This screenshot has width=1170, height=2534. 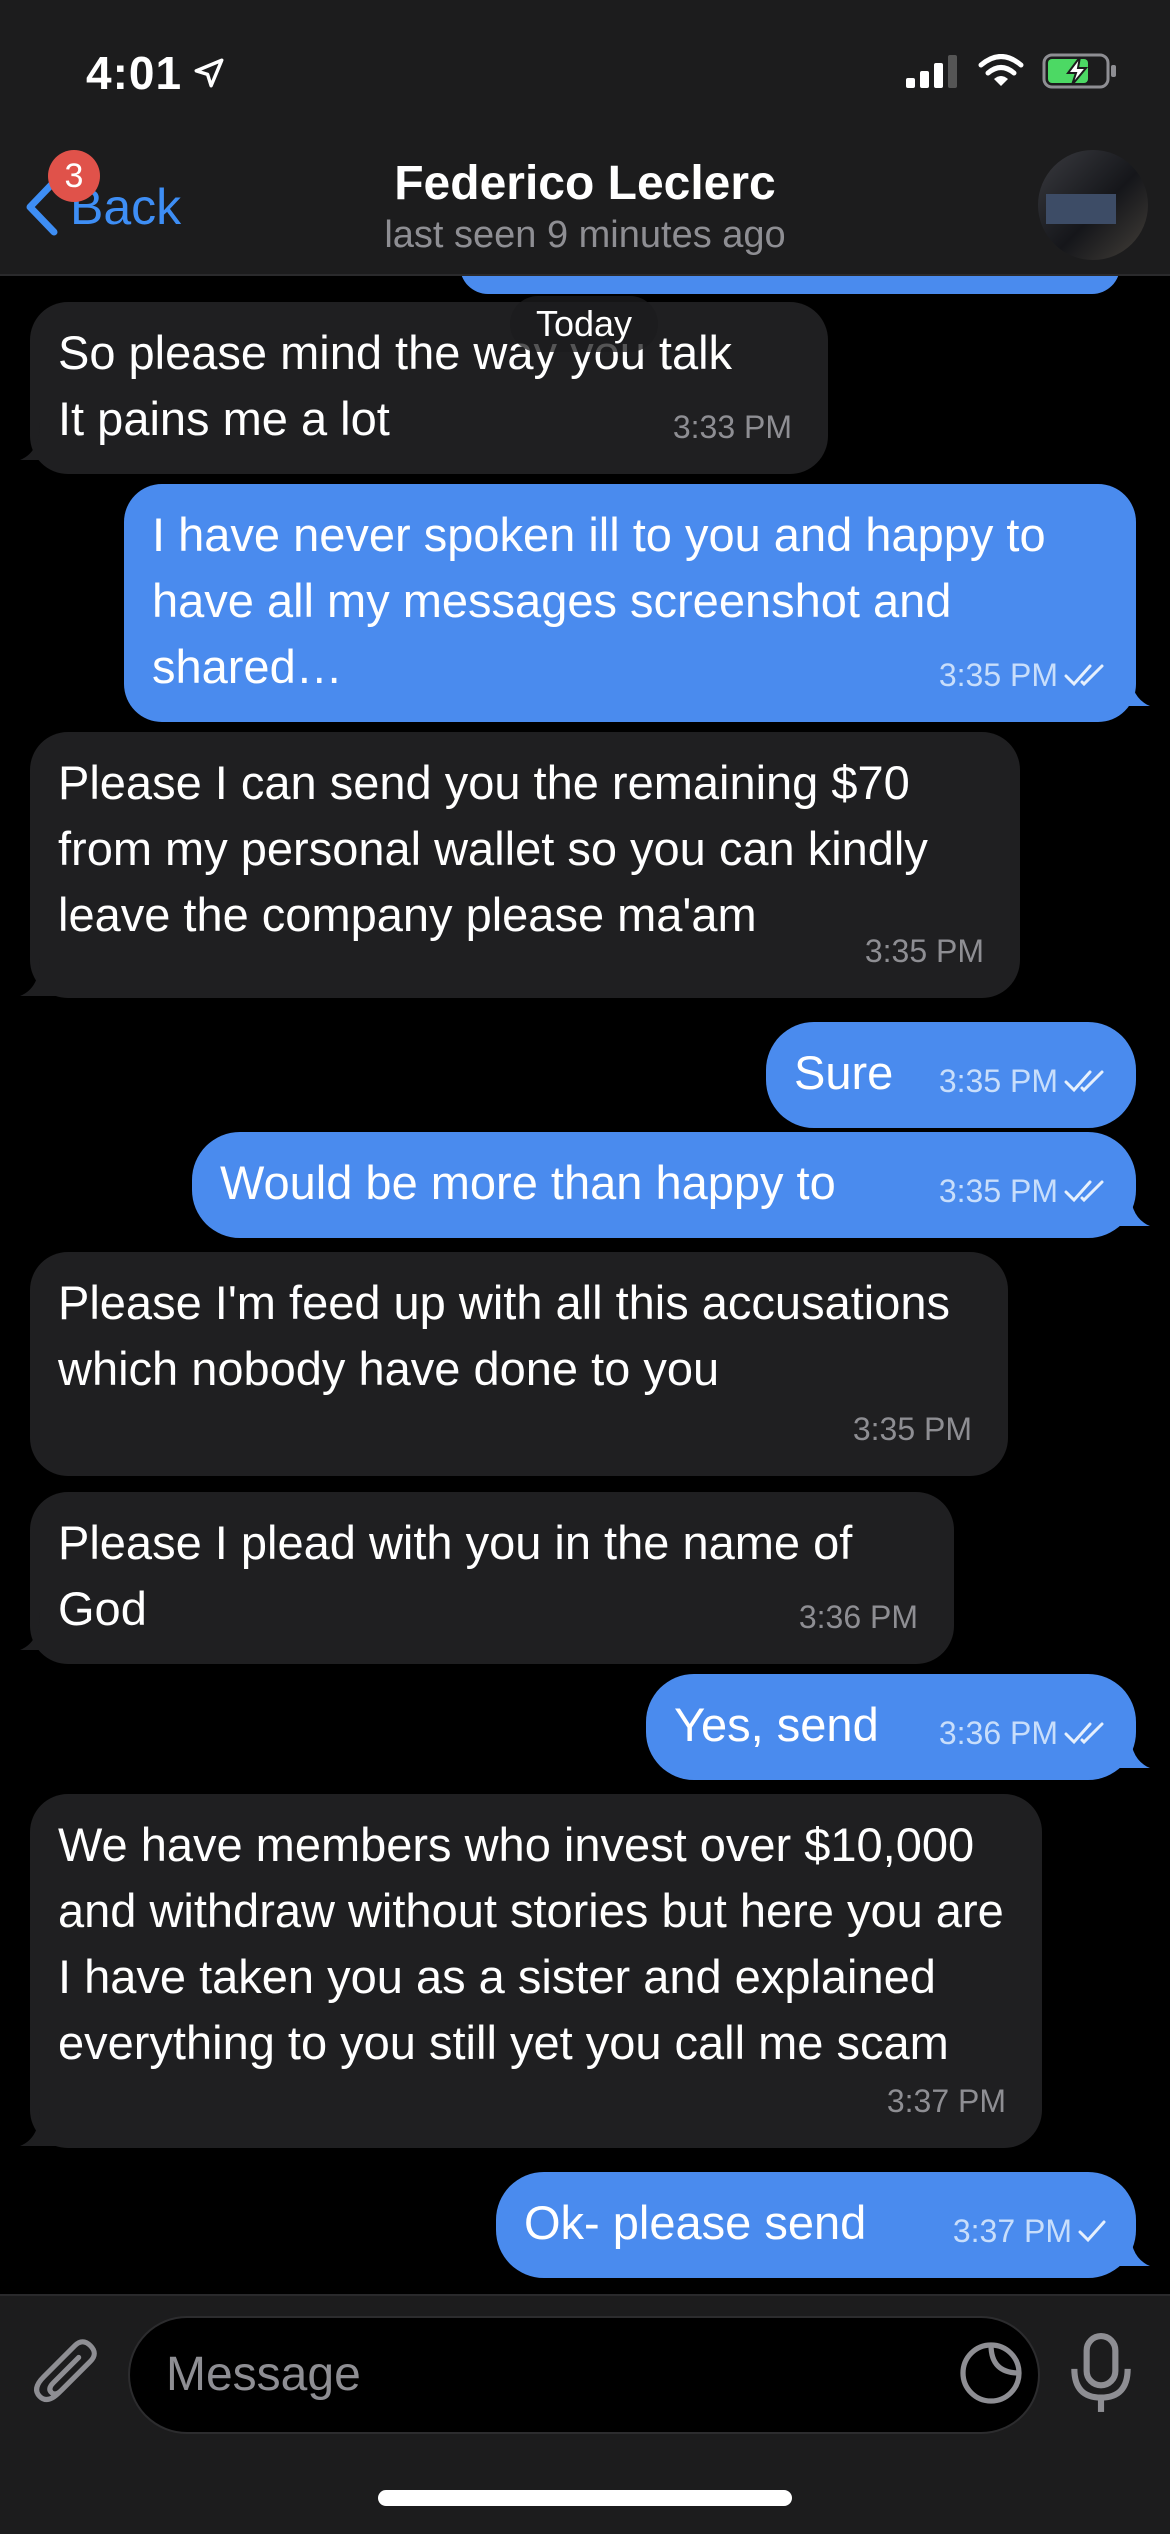 What do you see at coordinates (528, 1182) in the screenshot?
I see `message-text: Would be more than happy to` at bounding box center [528, 1182].